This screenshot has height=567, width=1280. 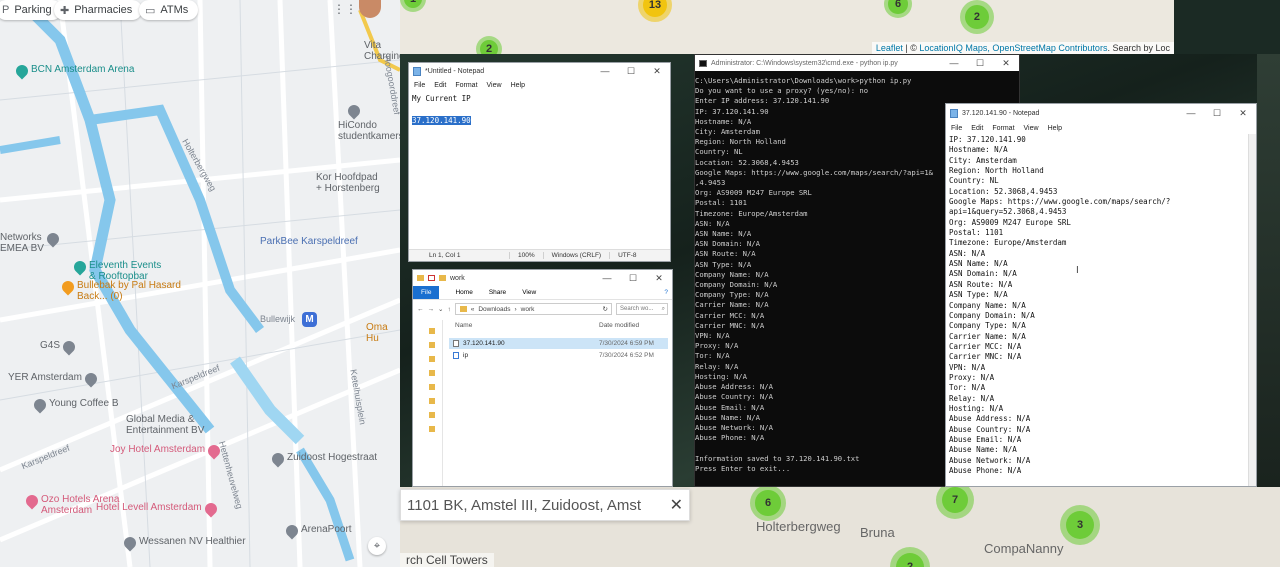 What do you see at coordinates (619, 325) in the screenshot?
I see `column-date-modified: Date modified` at bounding box center [619, 325].